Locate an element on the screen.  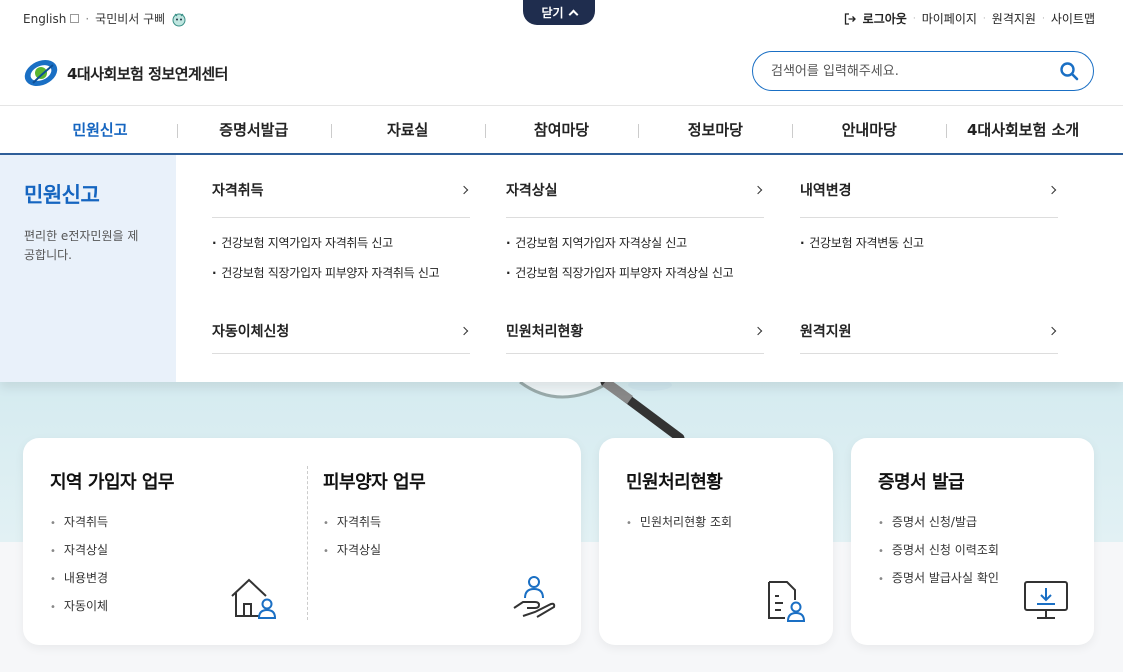
mypage-link: 마이페이지 is located at coordinates (949, 18).